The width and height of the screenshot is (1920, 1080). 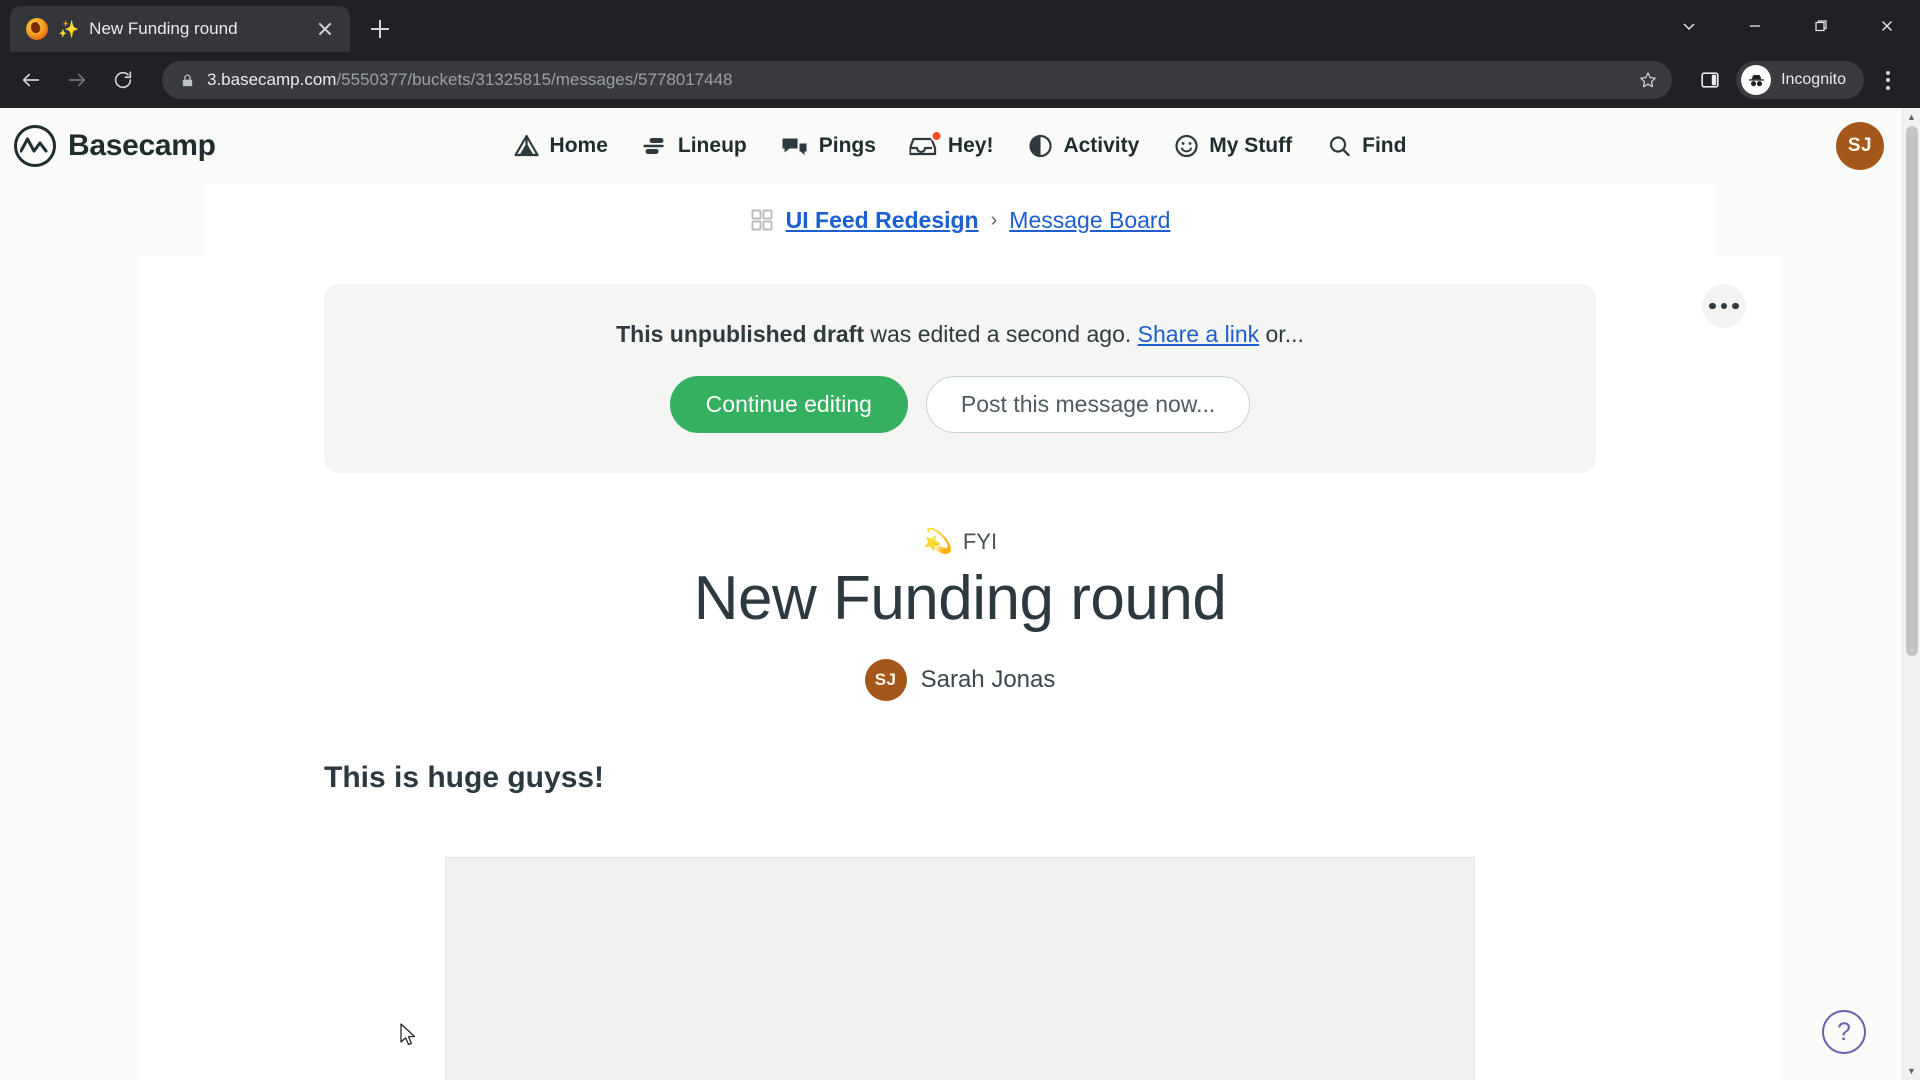 What do you see at coordinates (788, 405) in the screenshot?
I see `continue-editing-button: Continue editing` at bounding box center [788, 405].